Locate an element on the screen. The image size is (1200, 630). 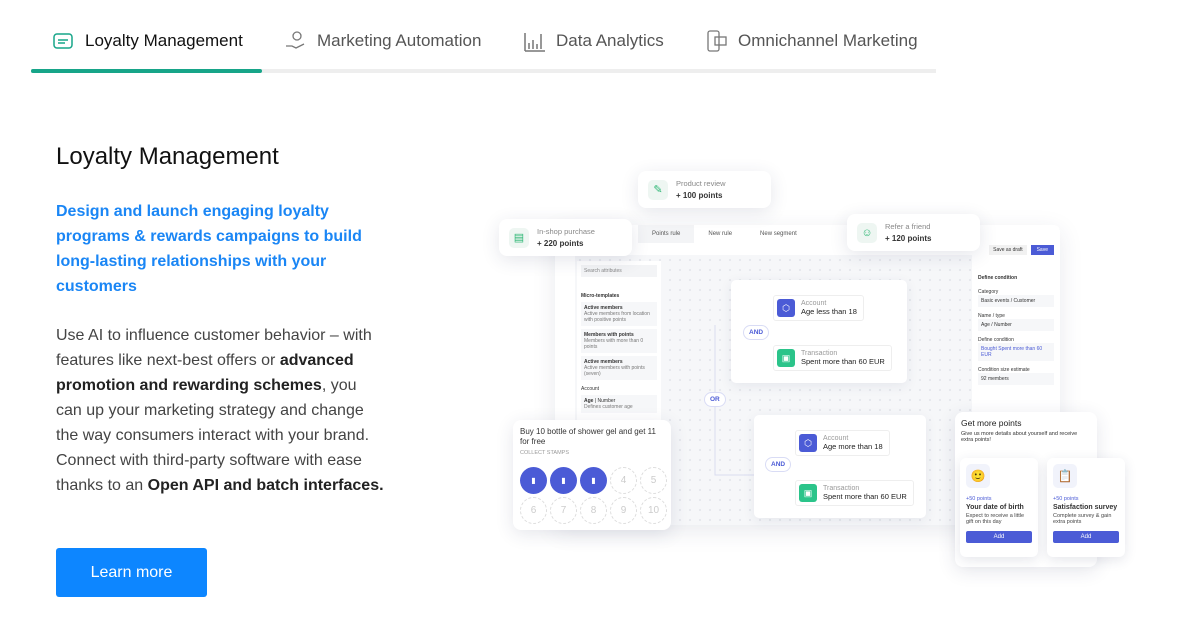
tab-omnichannel-marketing: Omnichannel Marketing is located at coordinates (811, 41).